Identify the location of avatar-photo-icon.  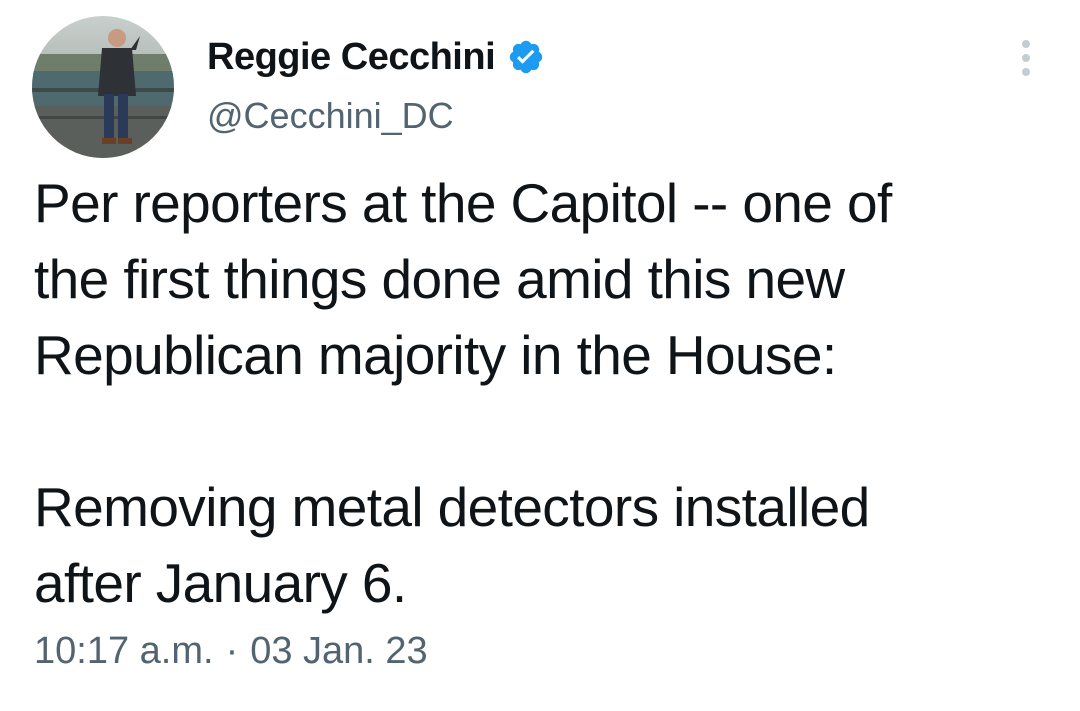
(103, 87).